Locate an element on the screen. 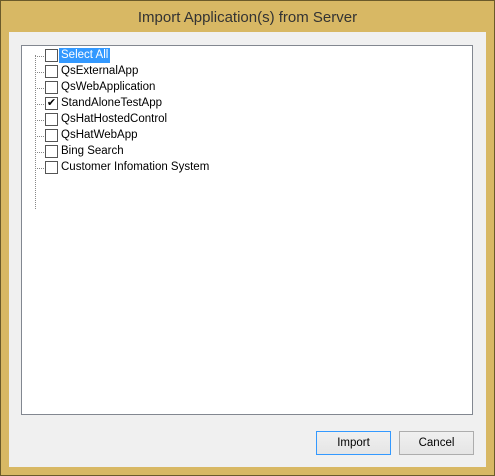 Image resolution: width=495 pixels, height=476 pixels. tree-line is located at coordinates (35, 132).